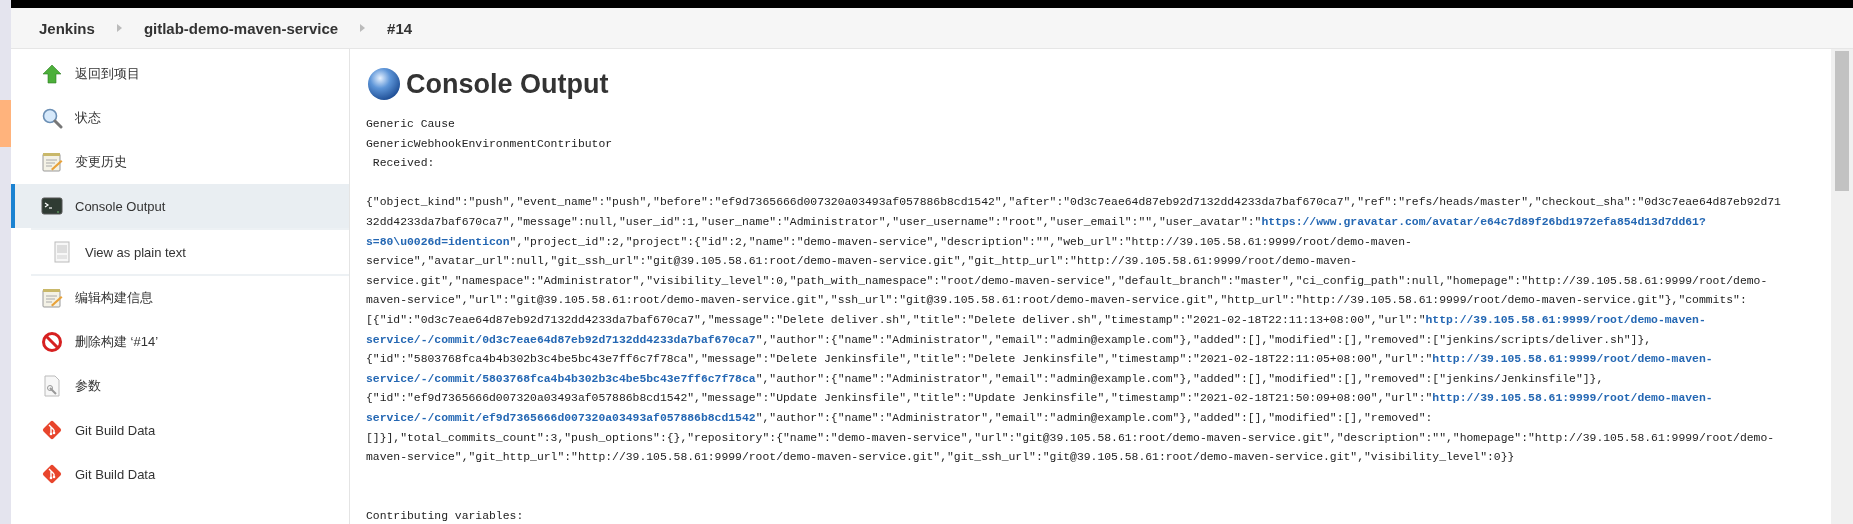  What do you see at coordinates (180, 386) in the screenshot?
I see `sidebar-item: 参数` at bounding box center [180, 386].